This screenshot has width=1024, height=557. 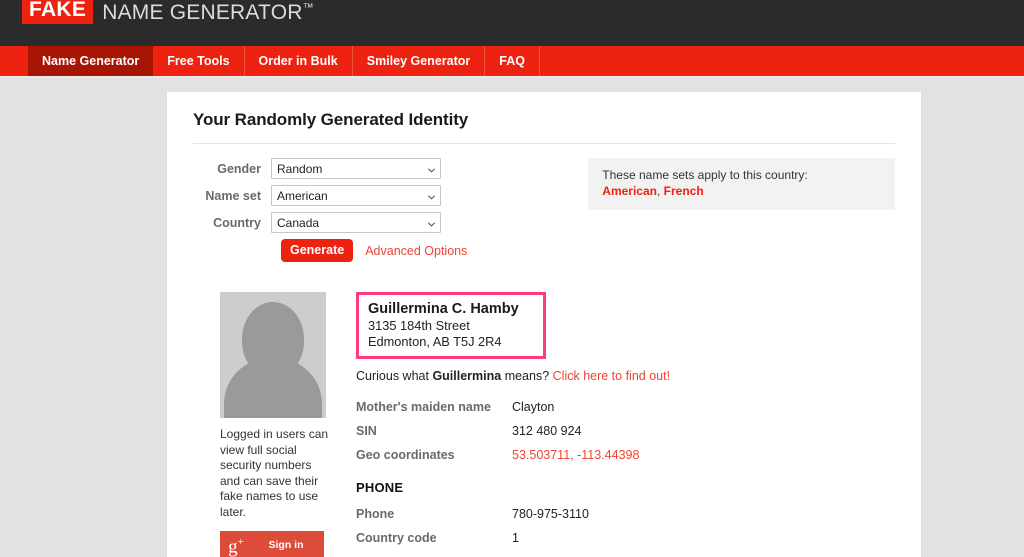 I want to click on avatar-shoulders-shape, so click(x=273, y=388).